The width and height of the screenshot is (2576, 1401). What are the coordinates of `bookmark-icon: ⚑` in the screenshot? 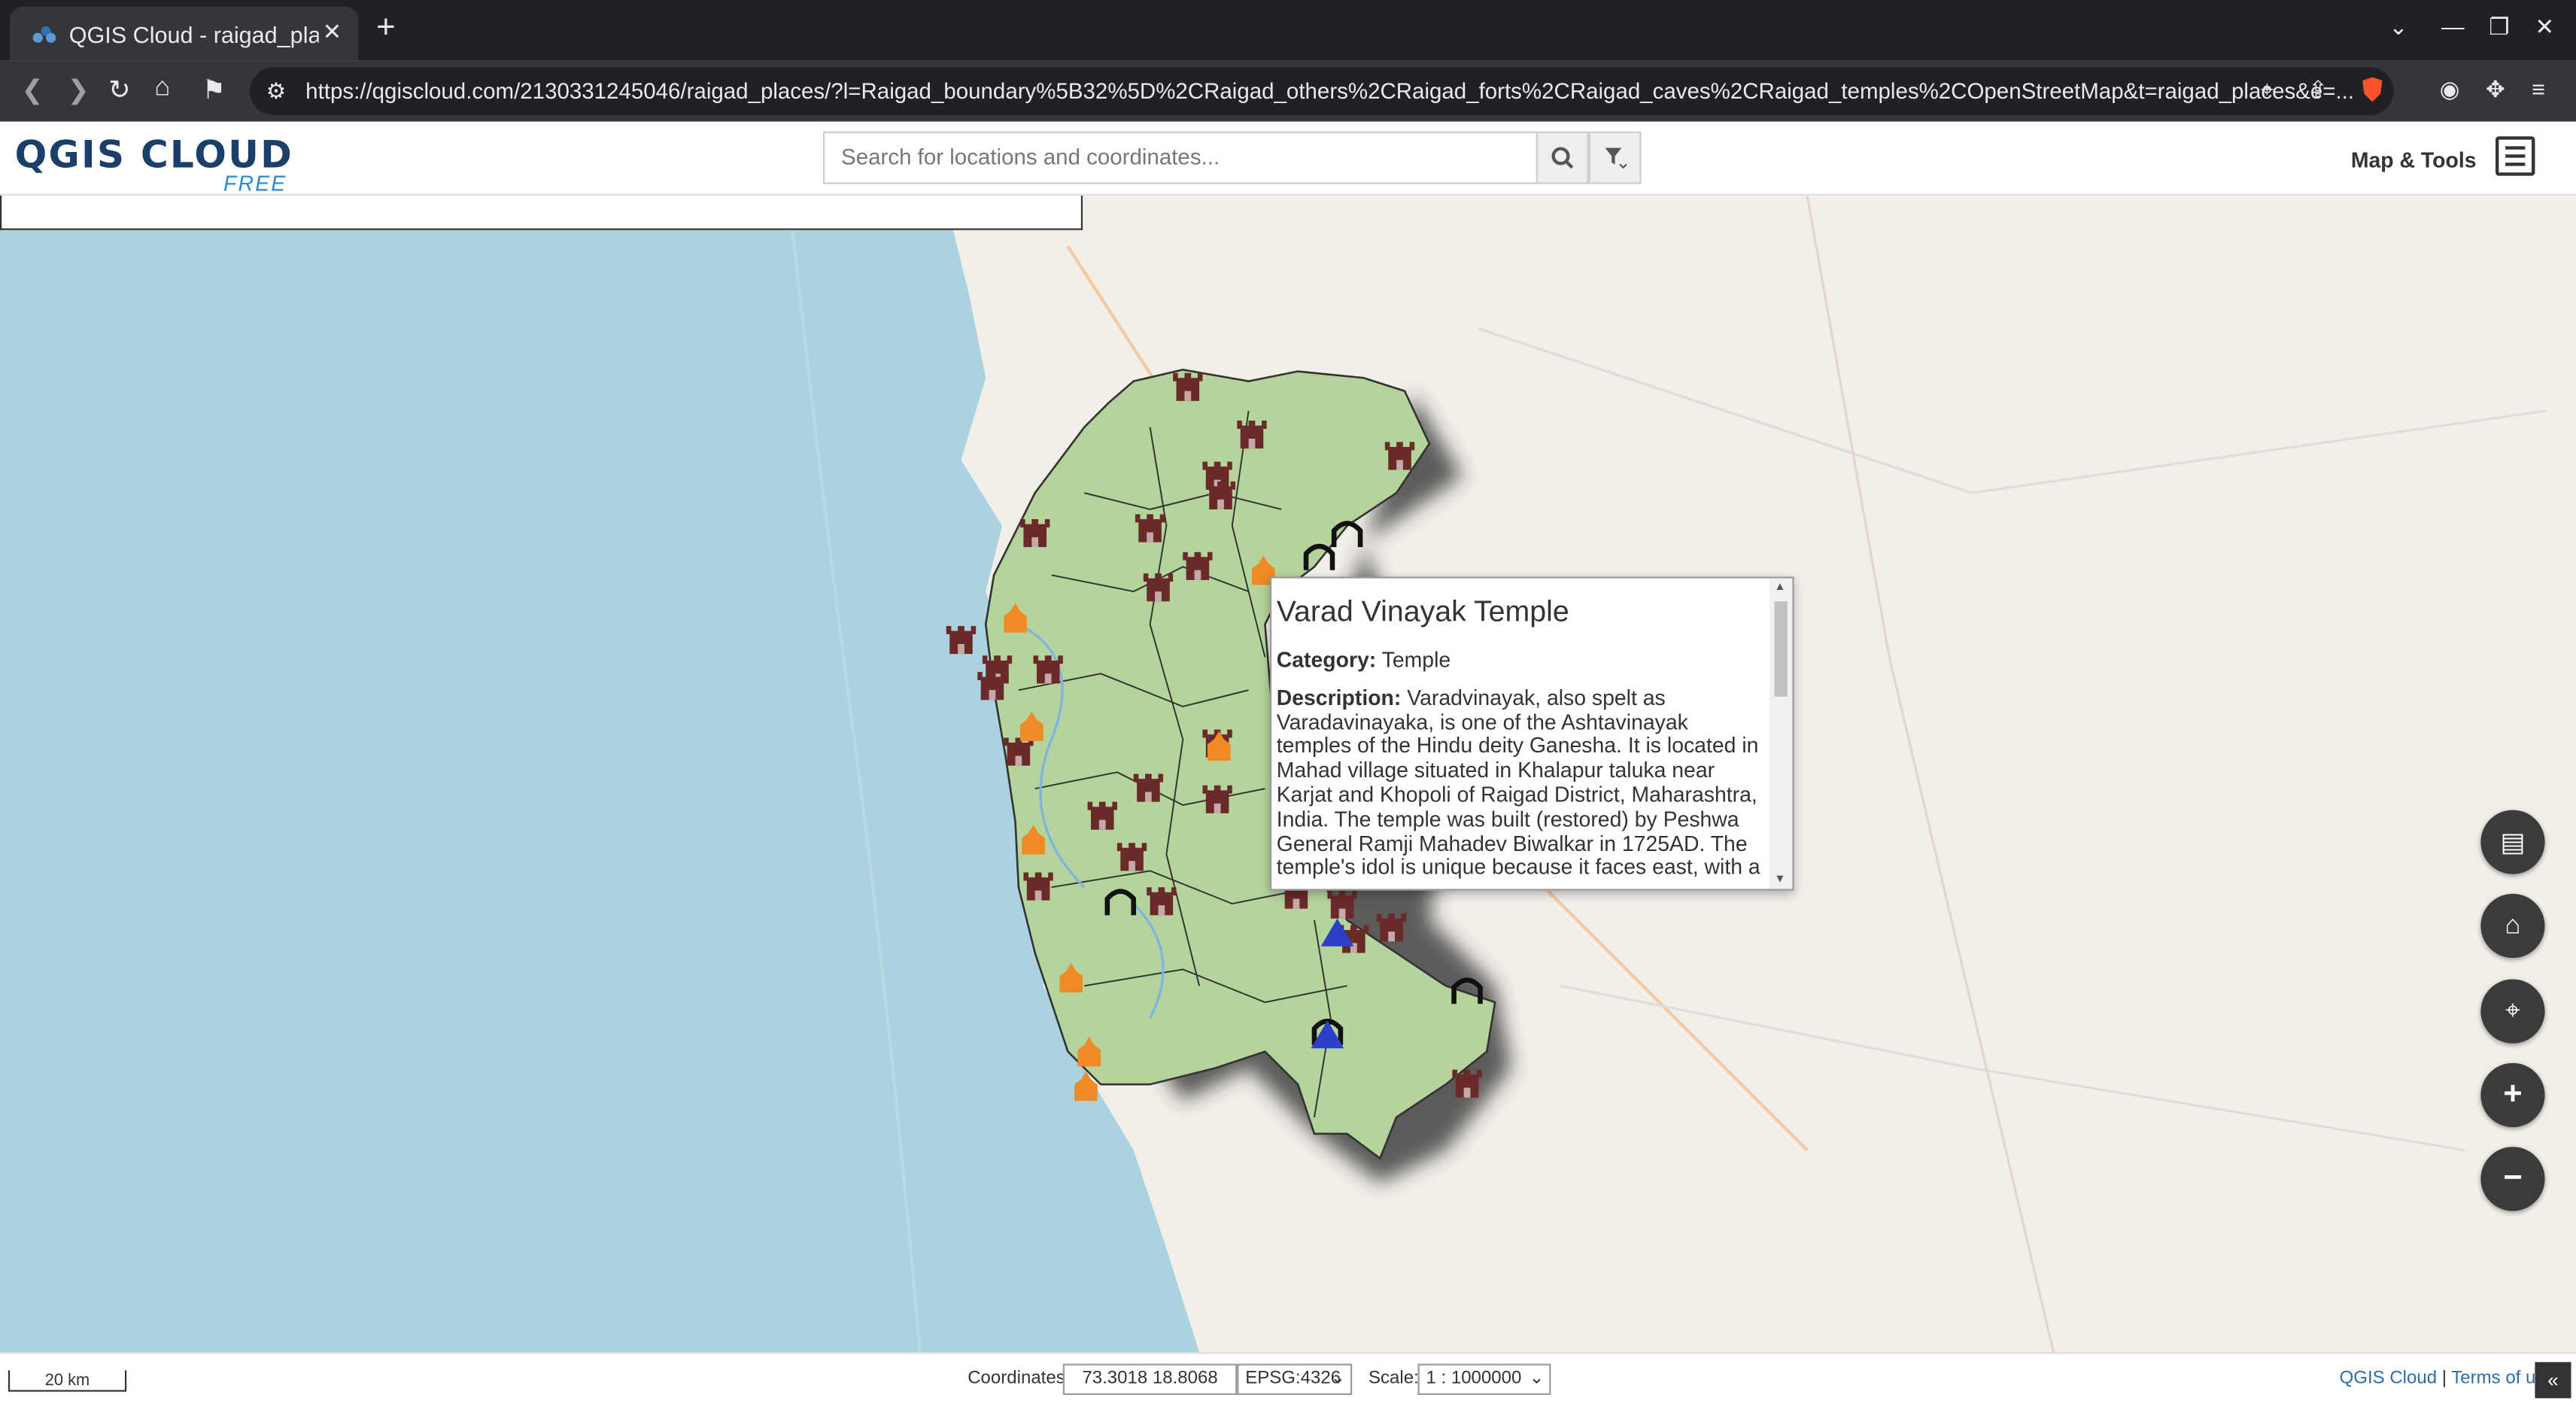 It's located at (214, 90).